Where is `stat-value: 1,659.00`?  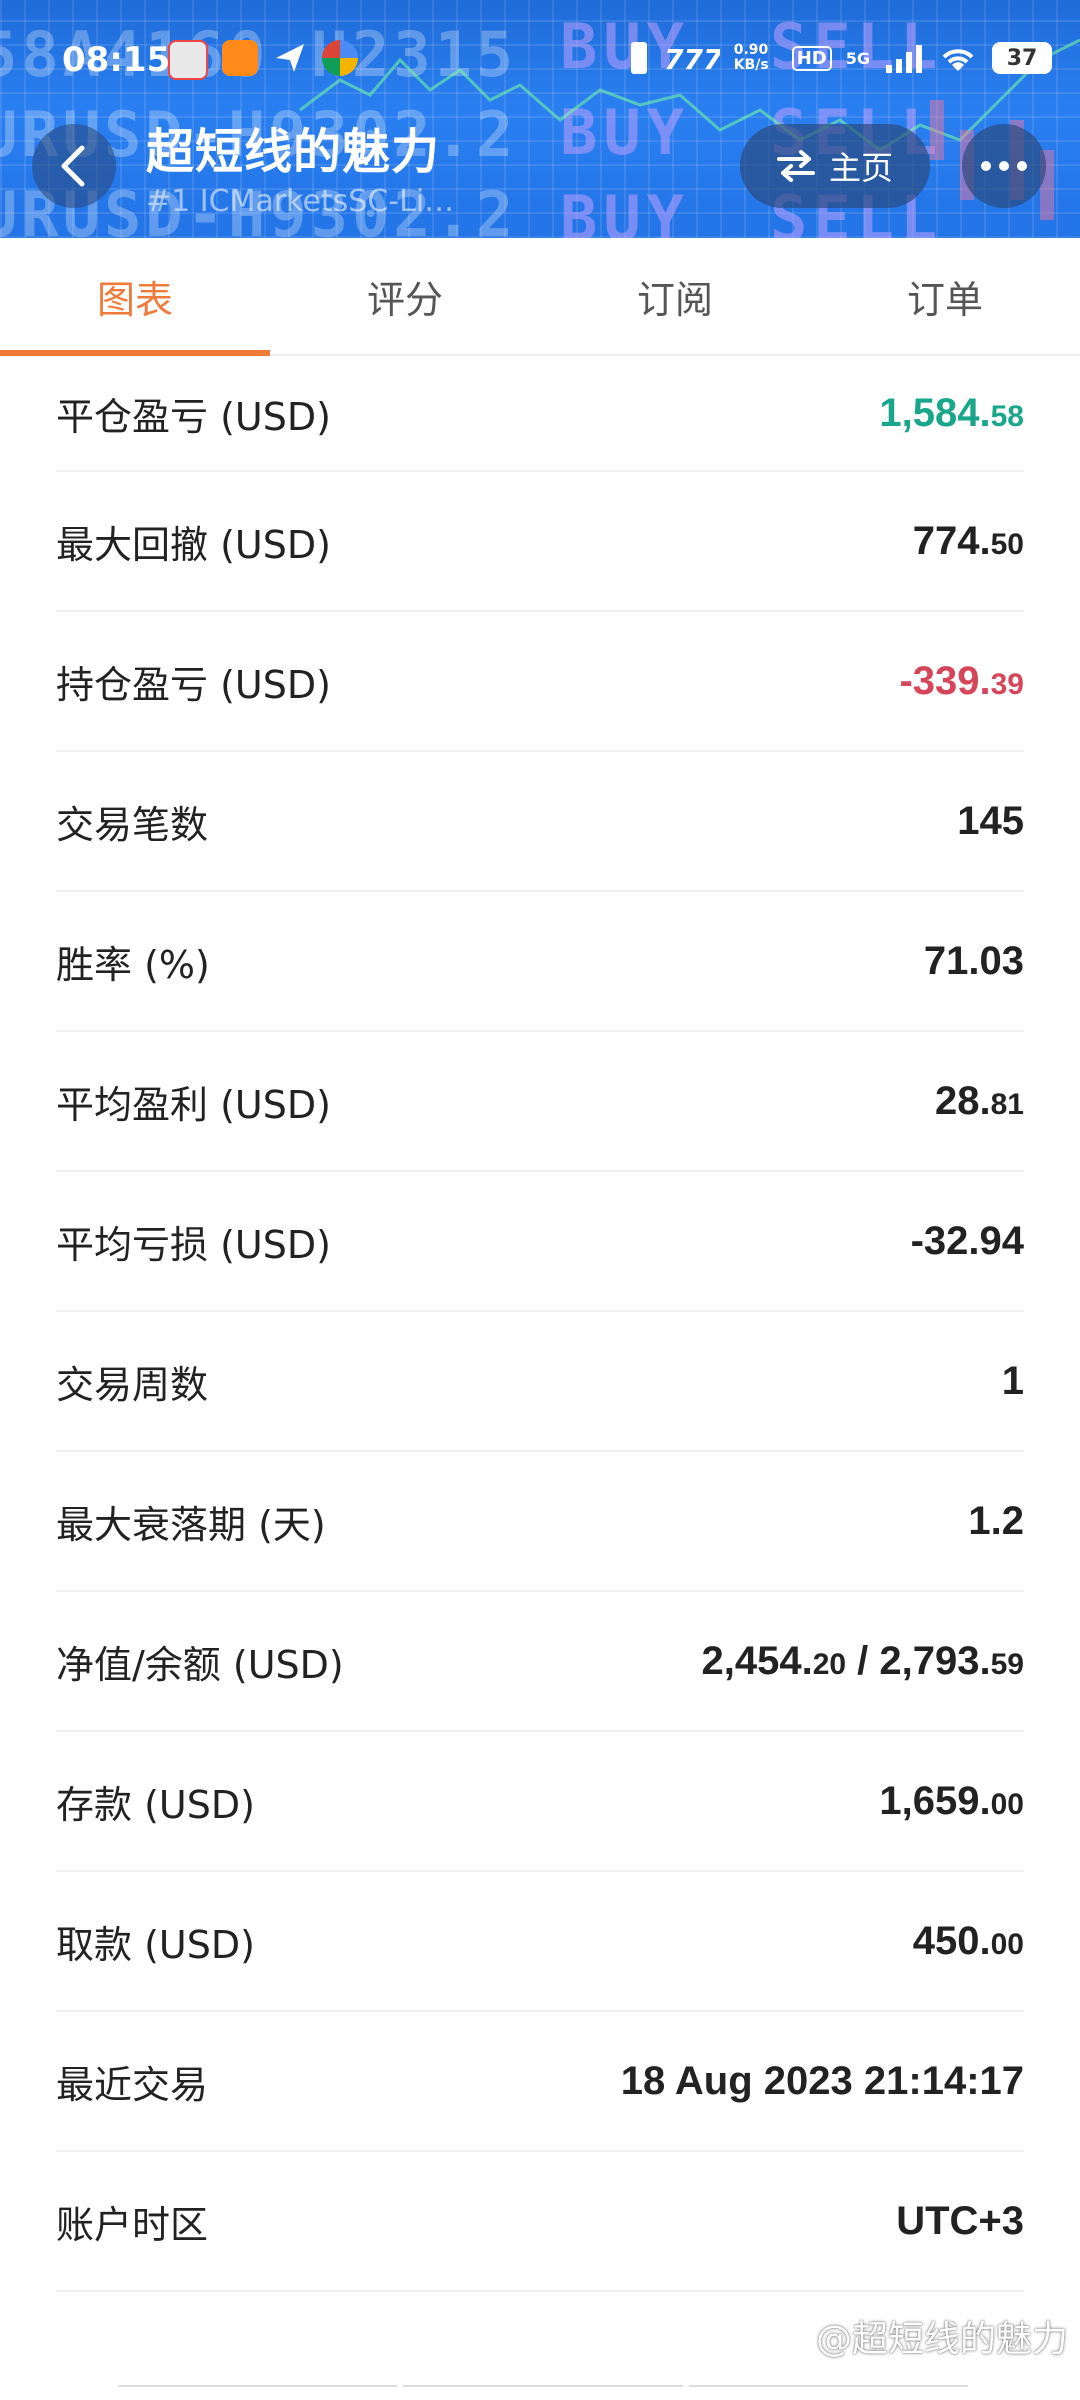 stat-value: 1,659.00 is located at coordinates (951, 1801).